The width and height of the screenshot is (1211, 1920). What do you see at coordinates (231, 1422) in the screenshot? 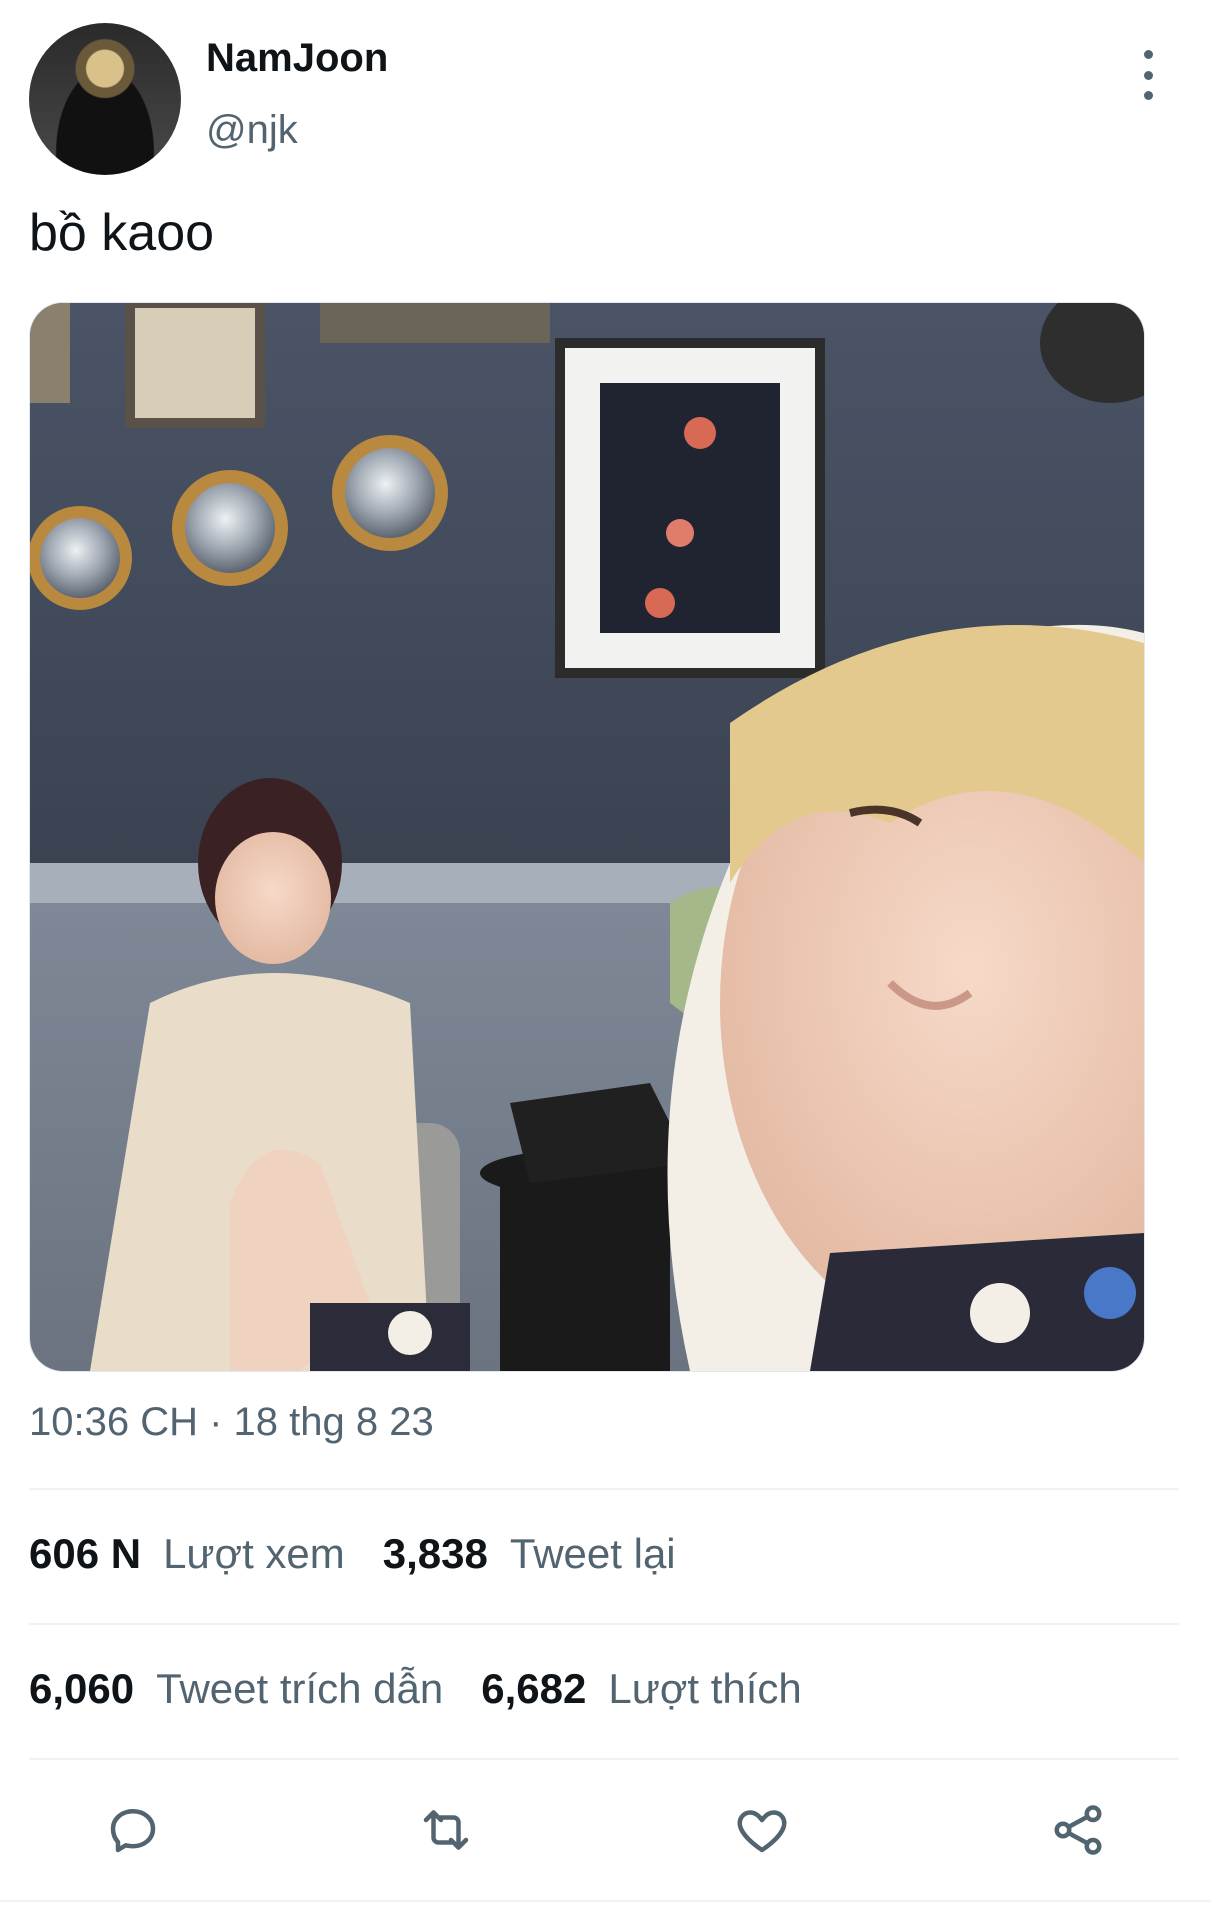
I see `tweet-timestamp: 10:36 CH · 18 thg 8 23` at bounding box center [231, 1422].